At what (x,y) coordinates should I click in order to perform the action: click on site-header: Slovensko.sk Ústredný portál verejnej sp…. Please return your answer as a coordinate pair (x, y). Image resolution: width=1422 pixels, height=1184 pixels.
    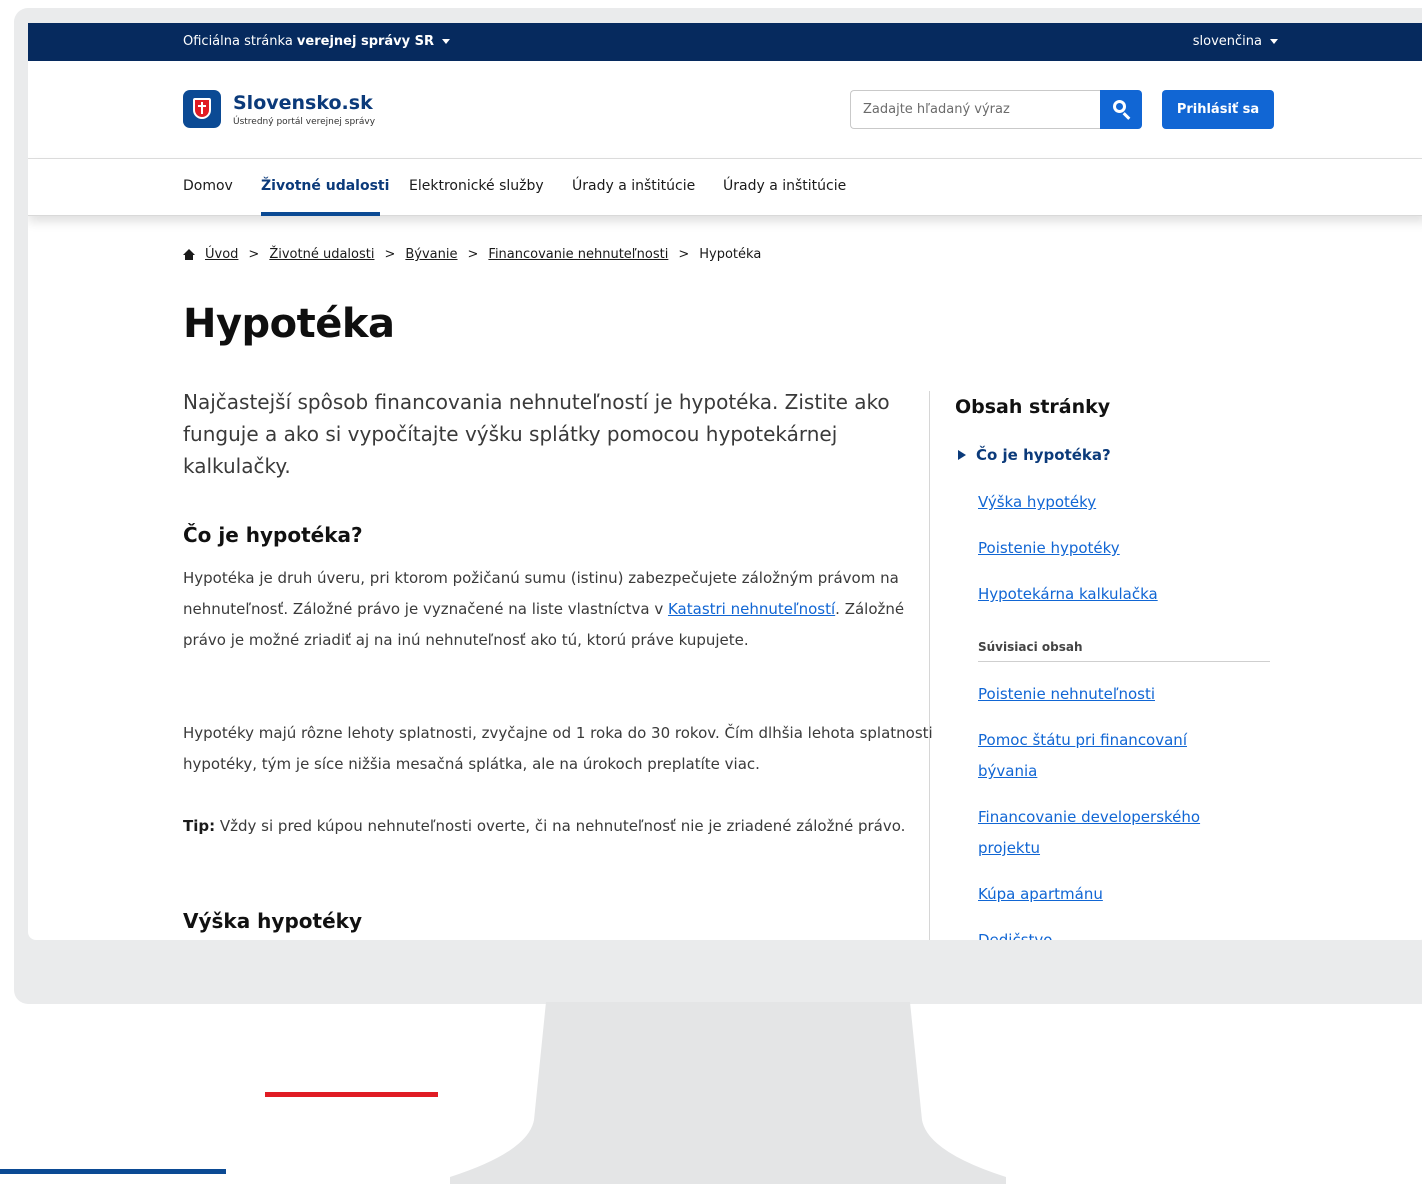
    Looking at the image, I should click on (725, 110).